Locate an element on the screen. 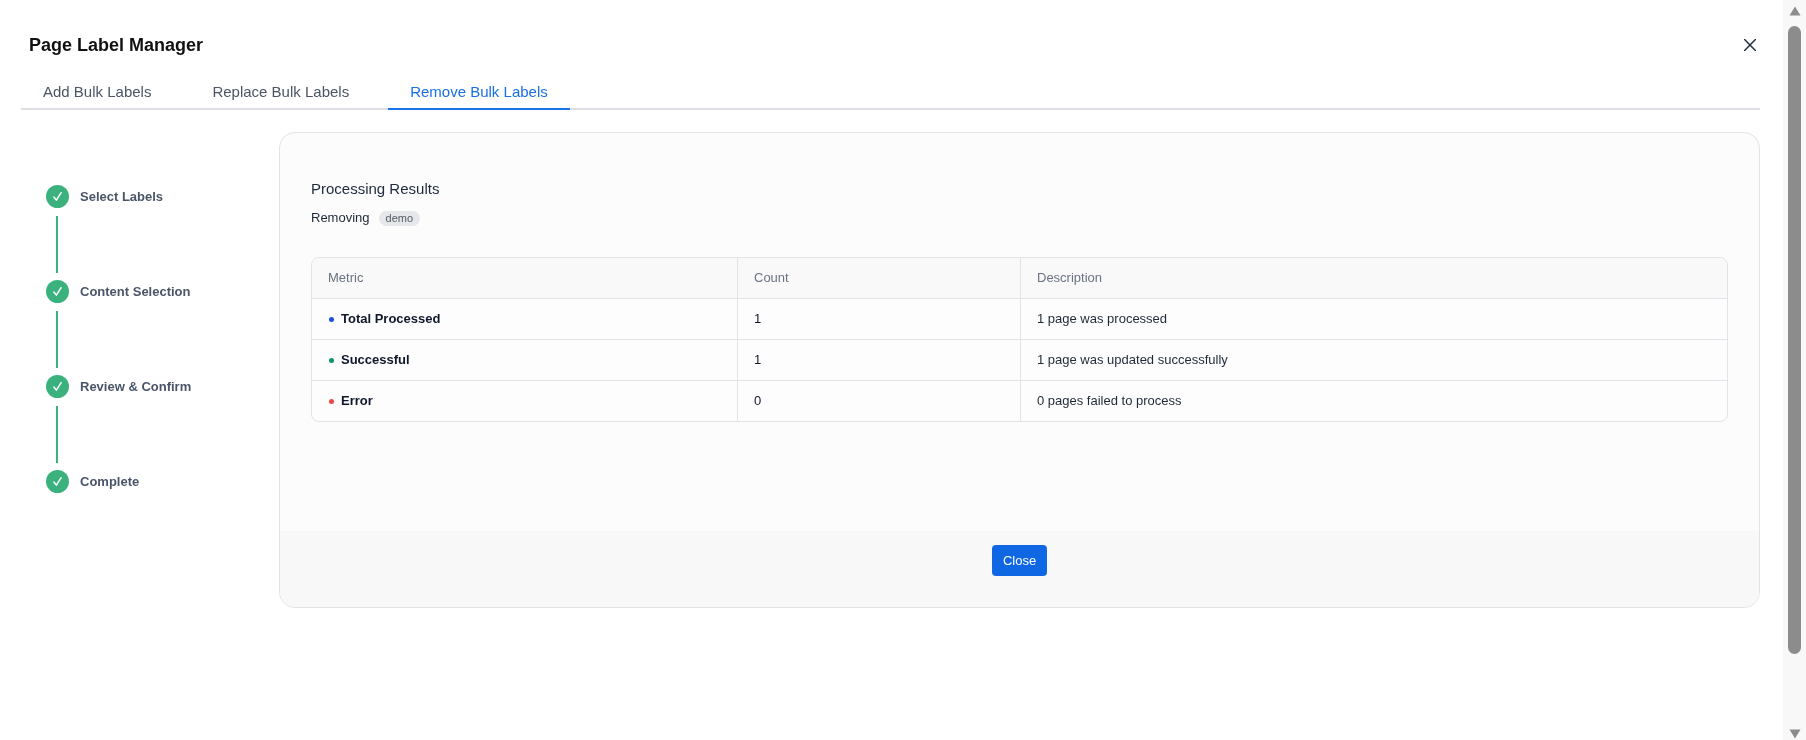  table-cell: 1 page was updated successfully is located at coordinates (1373, 360).